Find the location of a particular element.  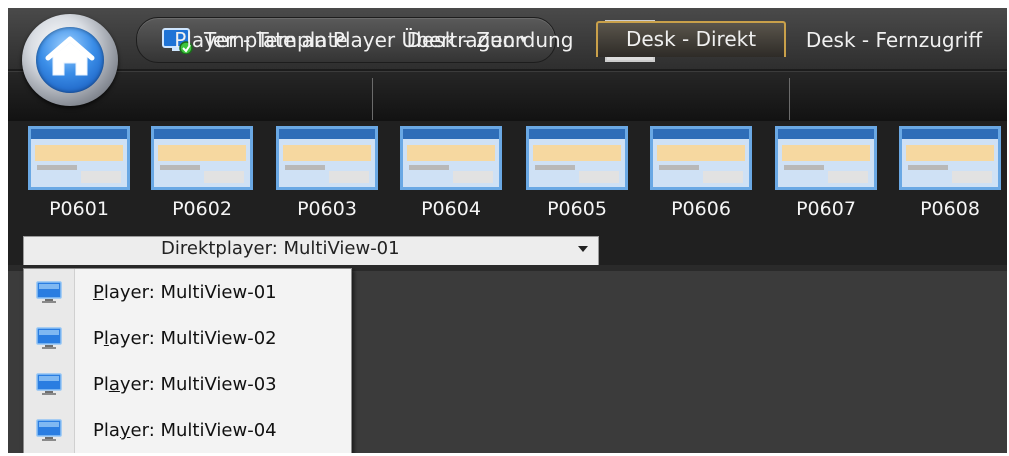

menu-label-mnemonic: a is located at coordinates (114, 384).